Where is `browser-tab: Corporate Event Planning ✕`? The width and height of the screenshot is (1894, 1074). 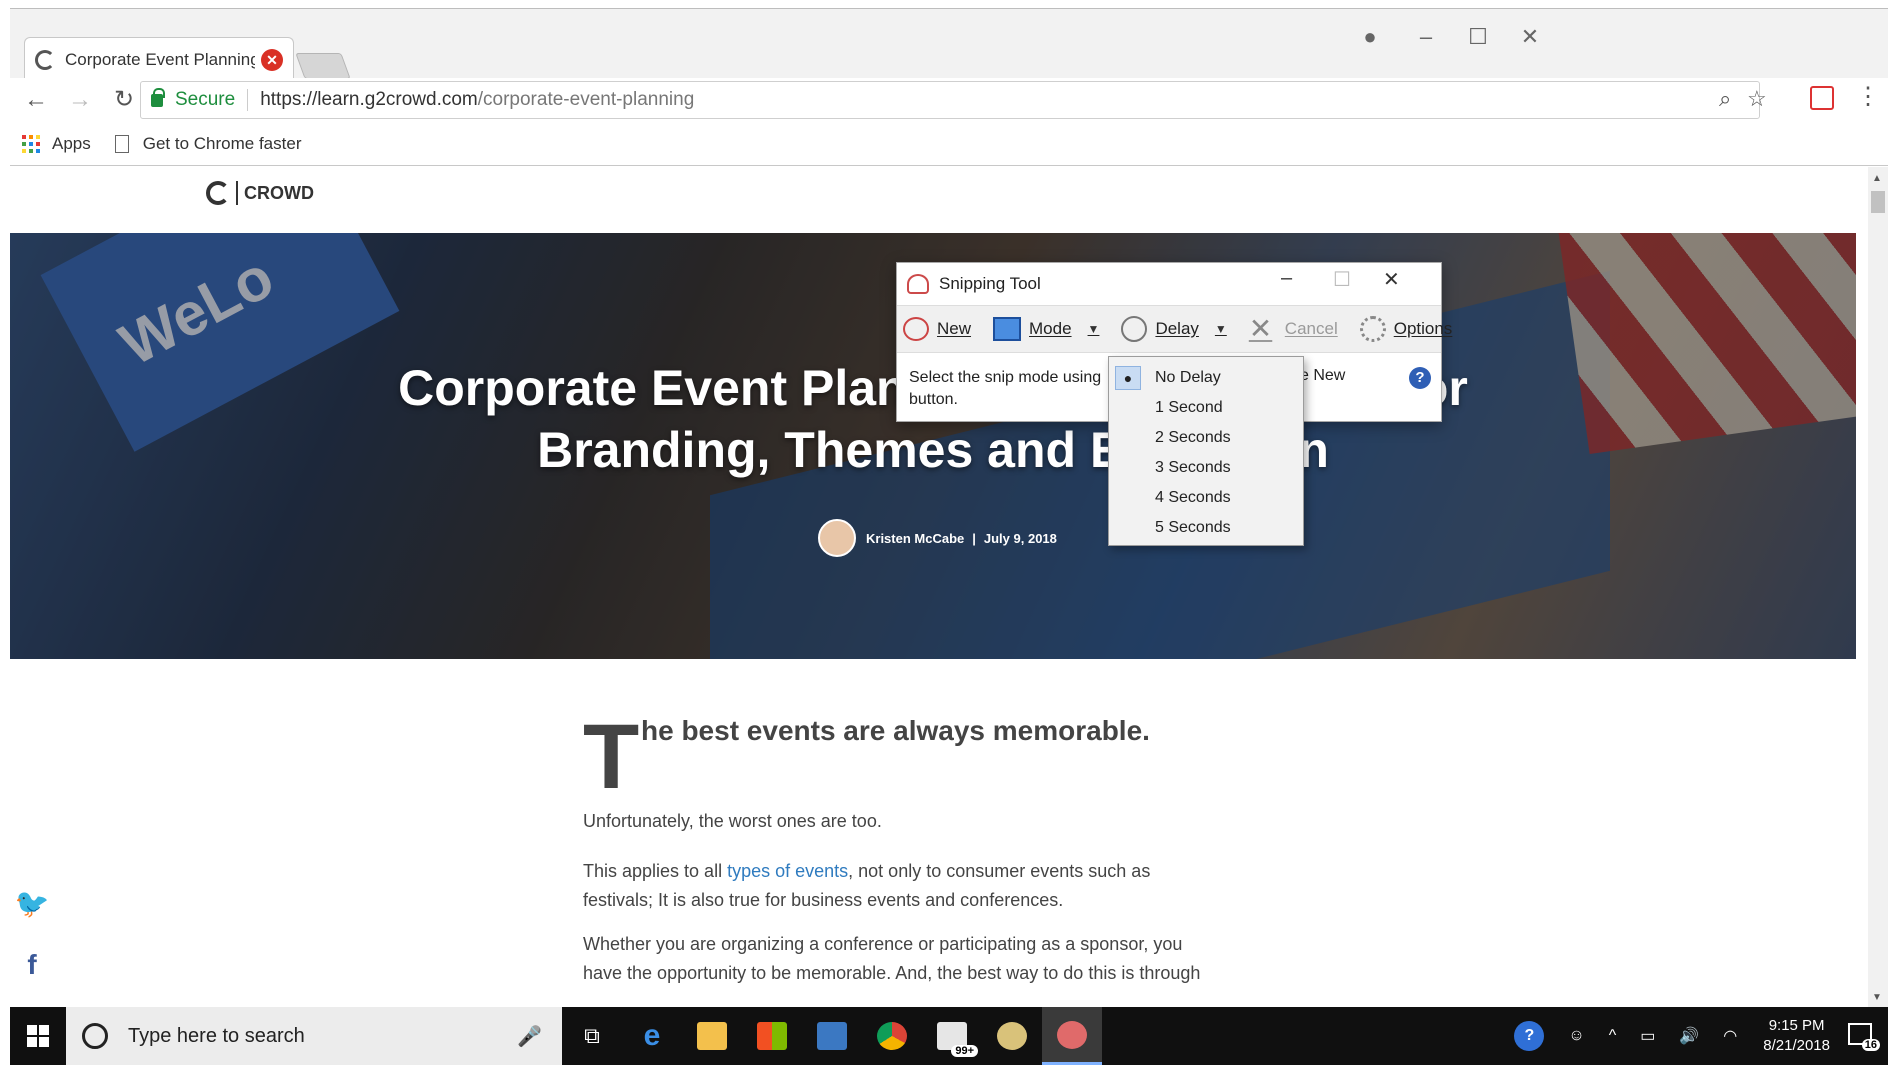
browser-tab: Corporate Event Planning ✕ is located at coordinates (159, 59).